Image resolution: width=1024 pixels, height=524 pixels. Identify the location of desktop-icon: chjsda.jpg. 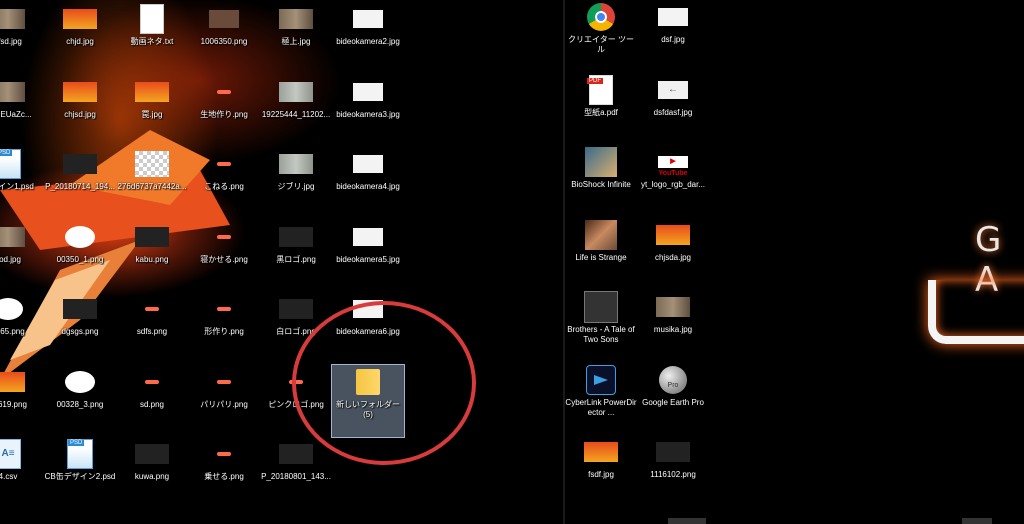
(673, 254).